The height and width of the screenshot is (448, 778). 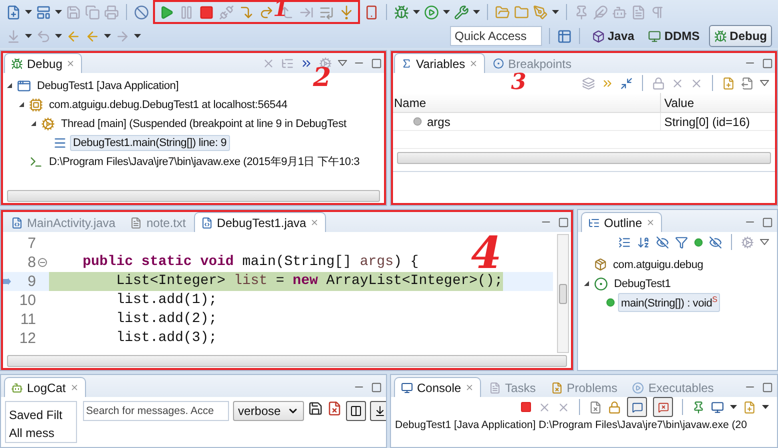 I want to click on tree-item: DebugTest1, so click(x=642, y=284).